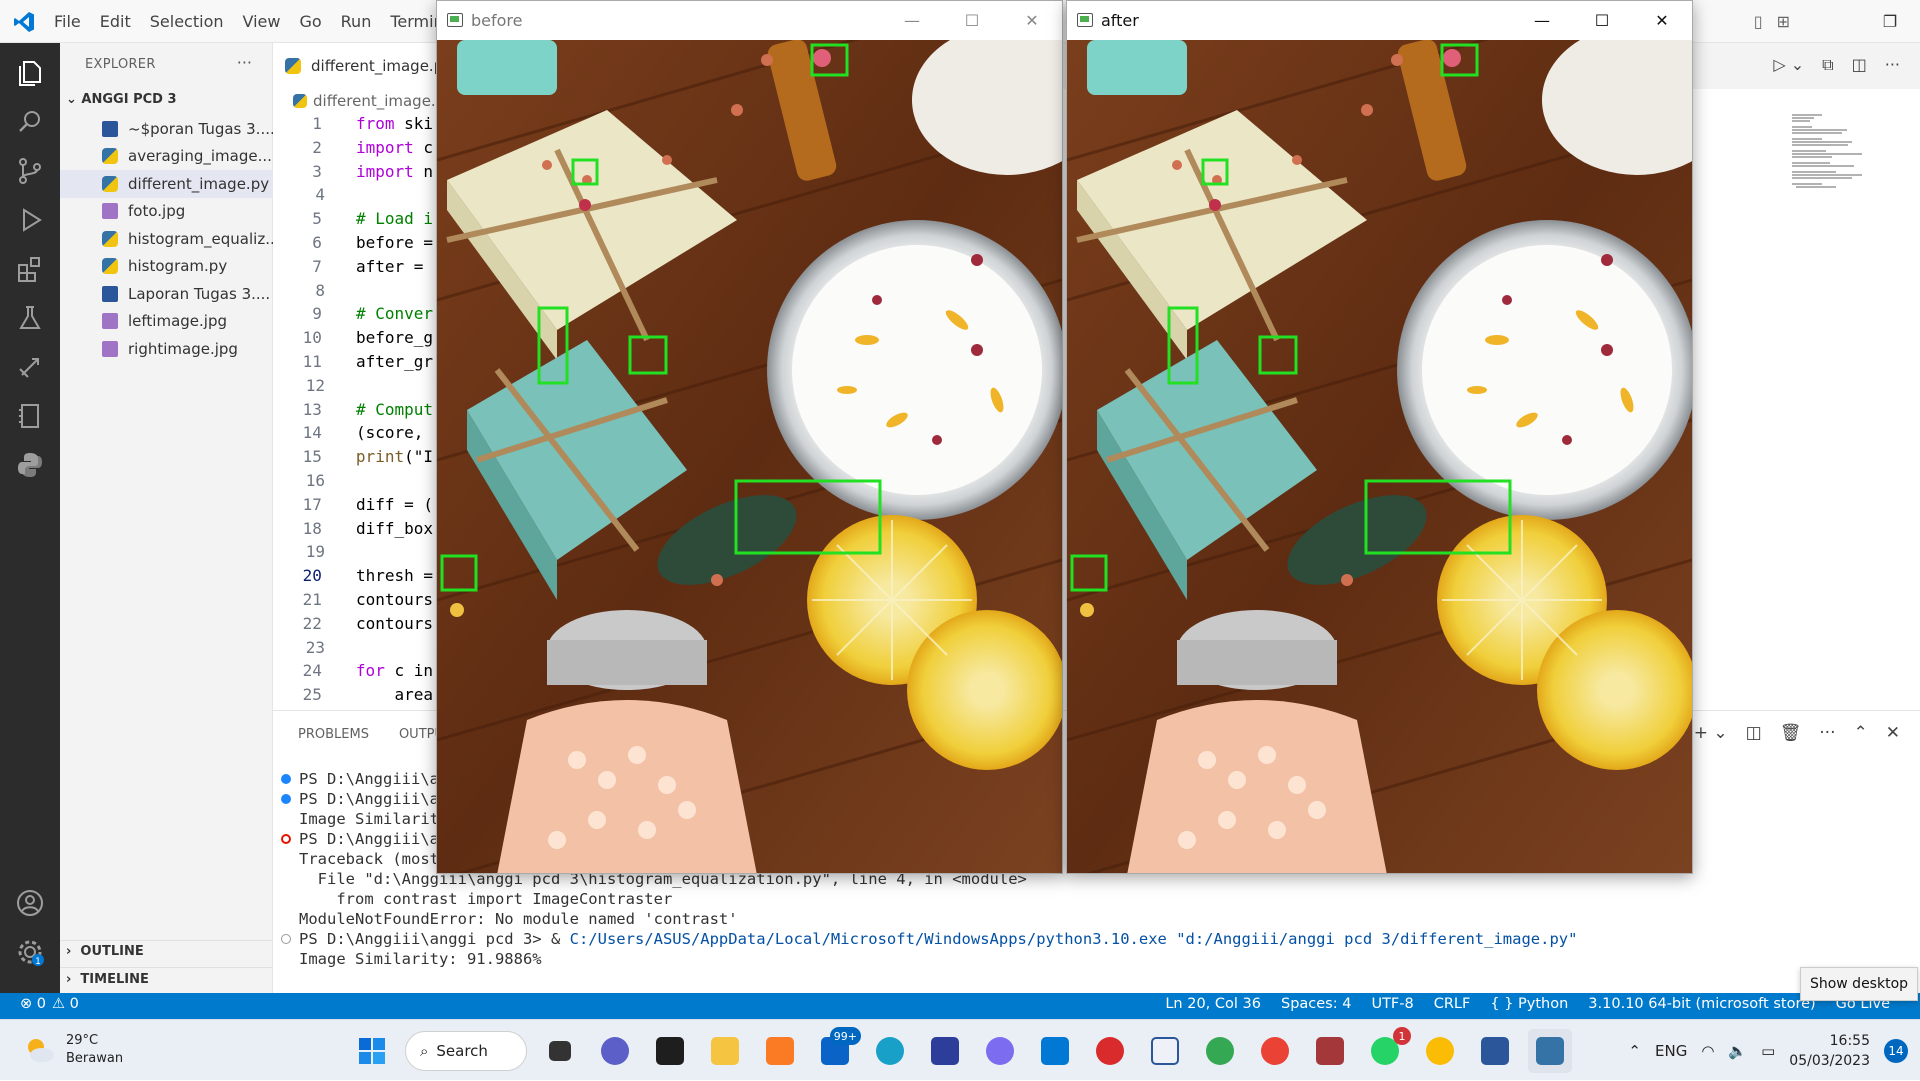  What do you see at coordinates (1387, 1050) in the screenshot?
I see `whatsapp-icon: 1` at bounding box center [1387, 1050].